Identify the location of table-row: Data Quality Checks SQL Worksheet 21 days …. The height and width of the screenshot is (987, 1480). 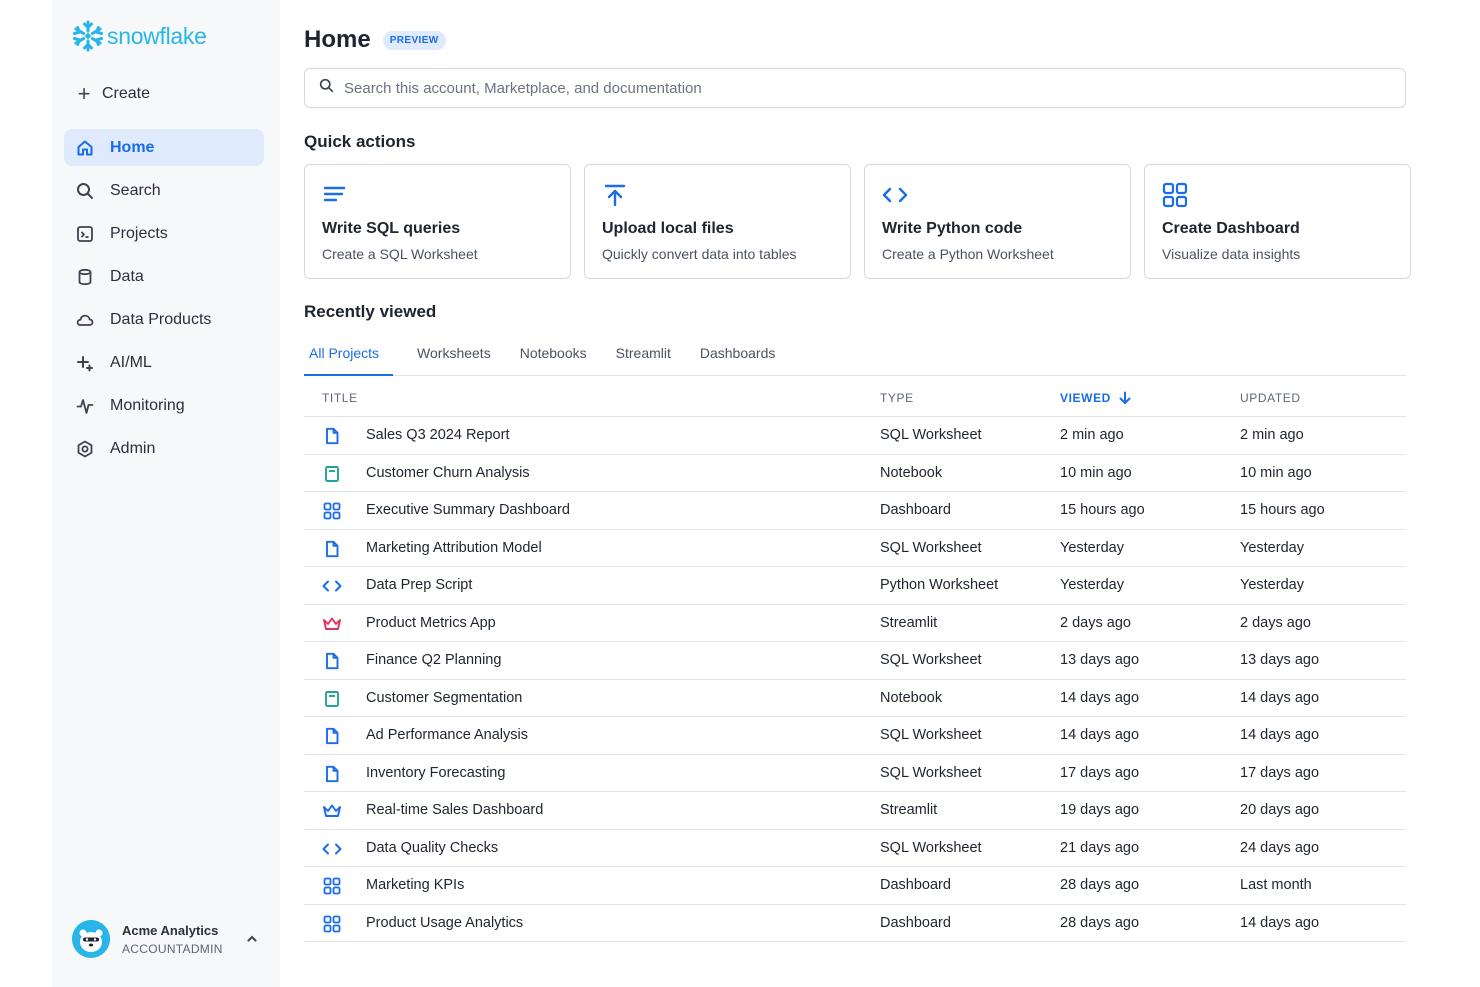
(855, 848).